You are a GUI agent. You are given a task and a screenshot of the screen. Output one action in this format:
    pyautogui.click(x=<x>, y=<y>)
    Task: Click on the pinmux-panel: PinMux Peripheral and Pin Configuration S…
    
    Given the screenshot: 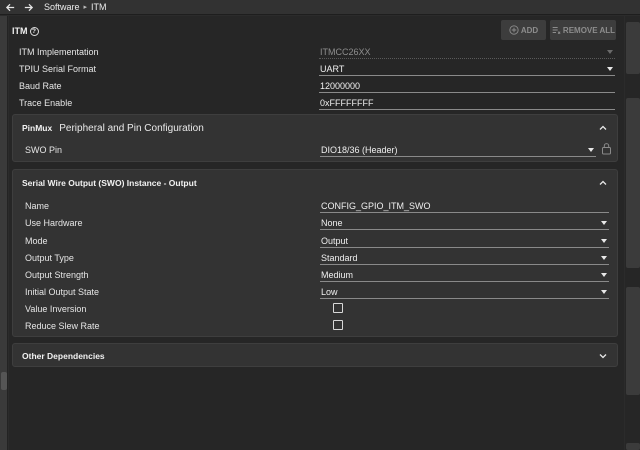 What is the action you would take?
    pyautogui.click(x=315, y=138)
    